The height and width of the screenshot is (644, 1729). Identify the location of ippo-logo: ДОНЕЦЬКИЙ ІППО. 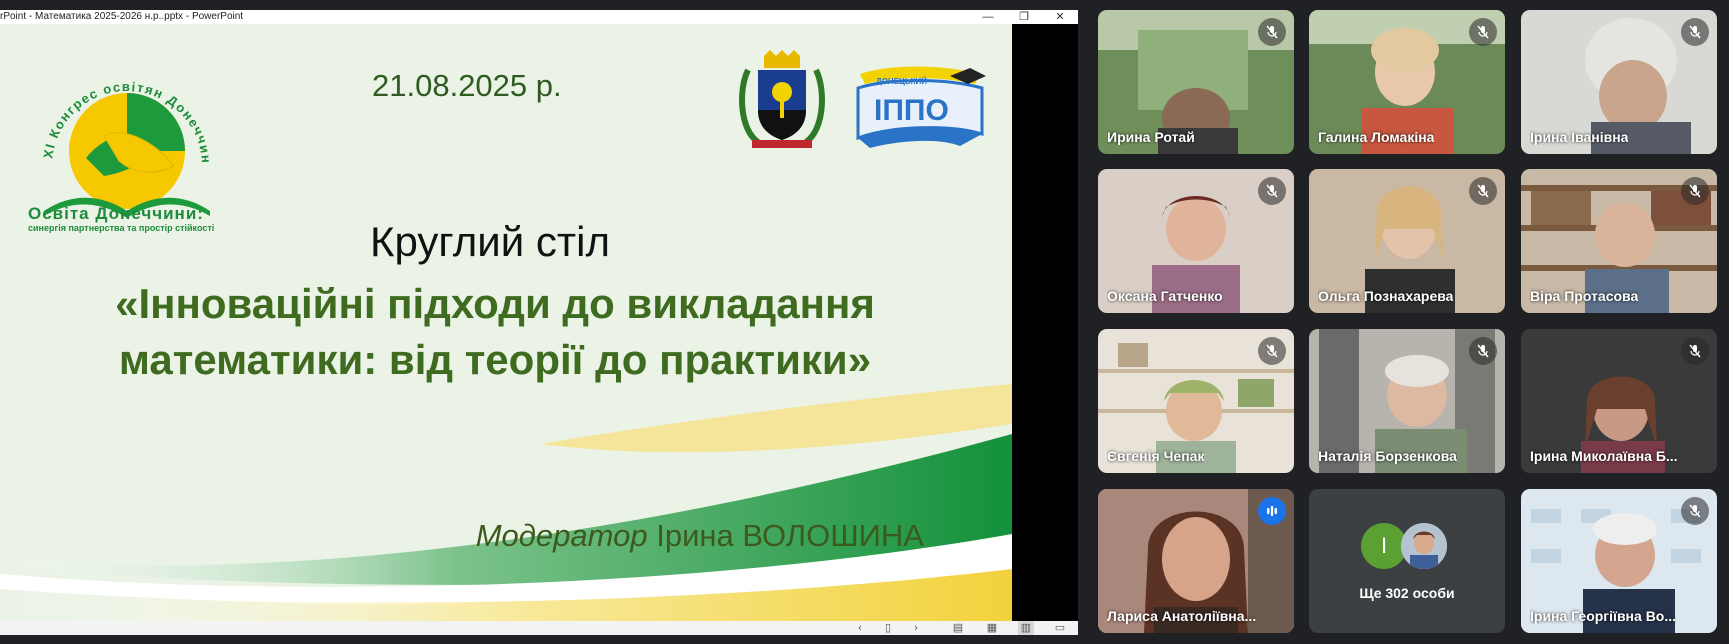
(921, 107).